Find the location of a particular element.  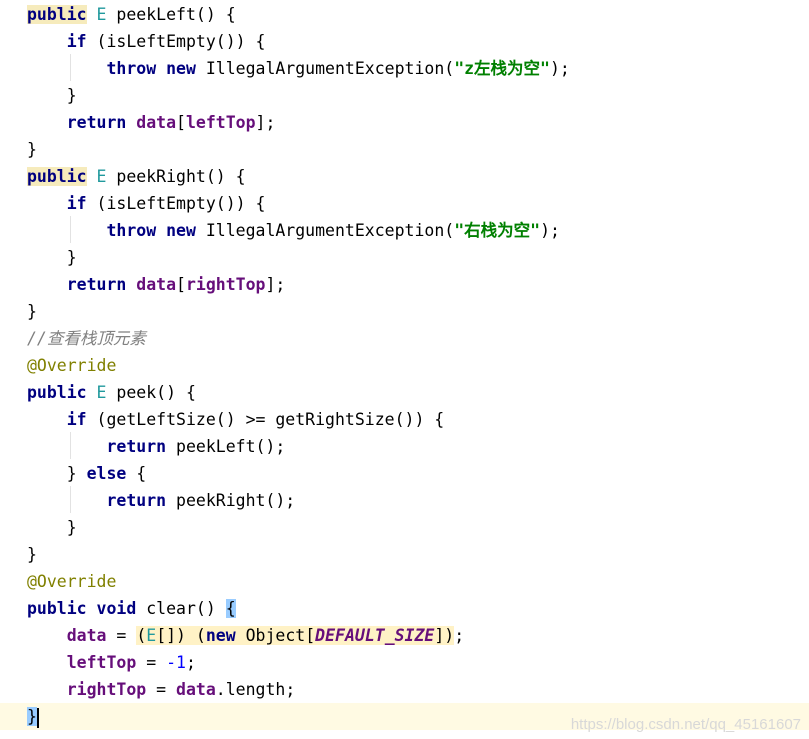

code-text: { is located at coordinates (136, 473).